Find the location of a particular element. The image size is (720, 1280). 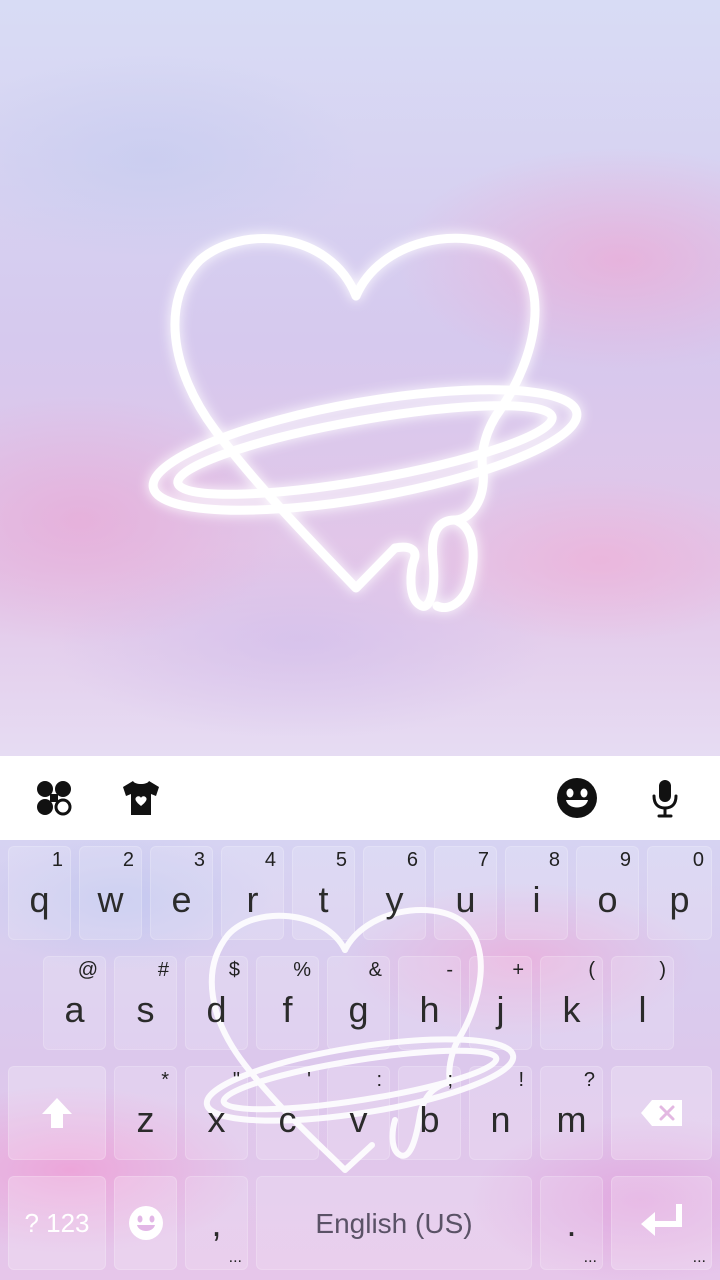

key-z: * z is located at coordinates (145, 1113).